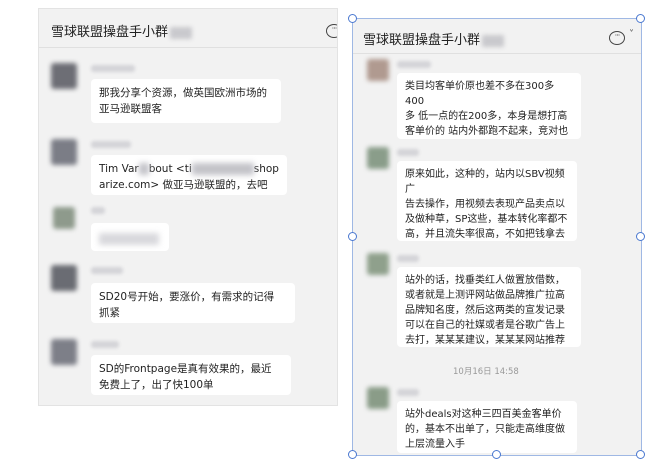 The height and width of the screenshot is (475, 672). I want to click on resize-handle-bottom-right, so click(640, 454).